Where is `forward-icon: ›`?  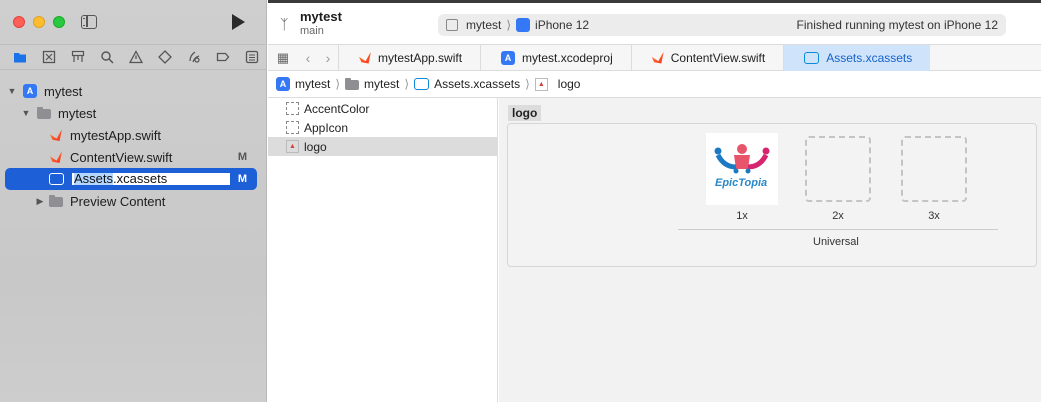
forward-icon: › is located at coordinates (328, 58).